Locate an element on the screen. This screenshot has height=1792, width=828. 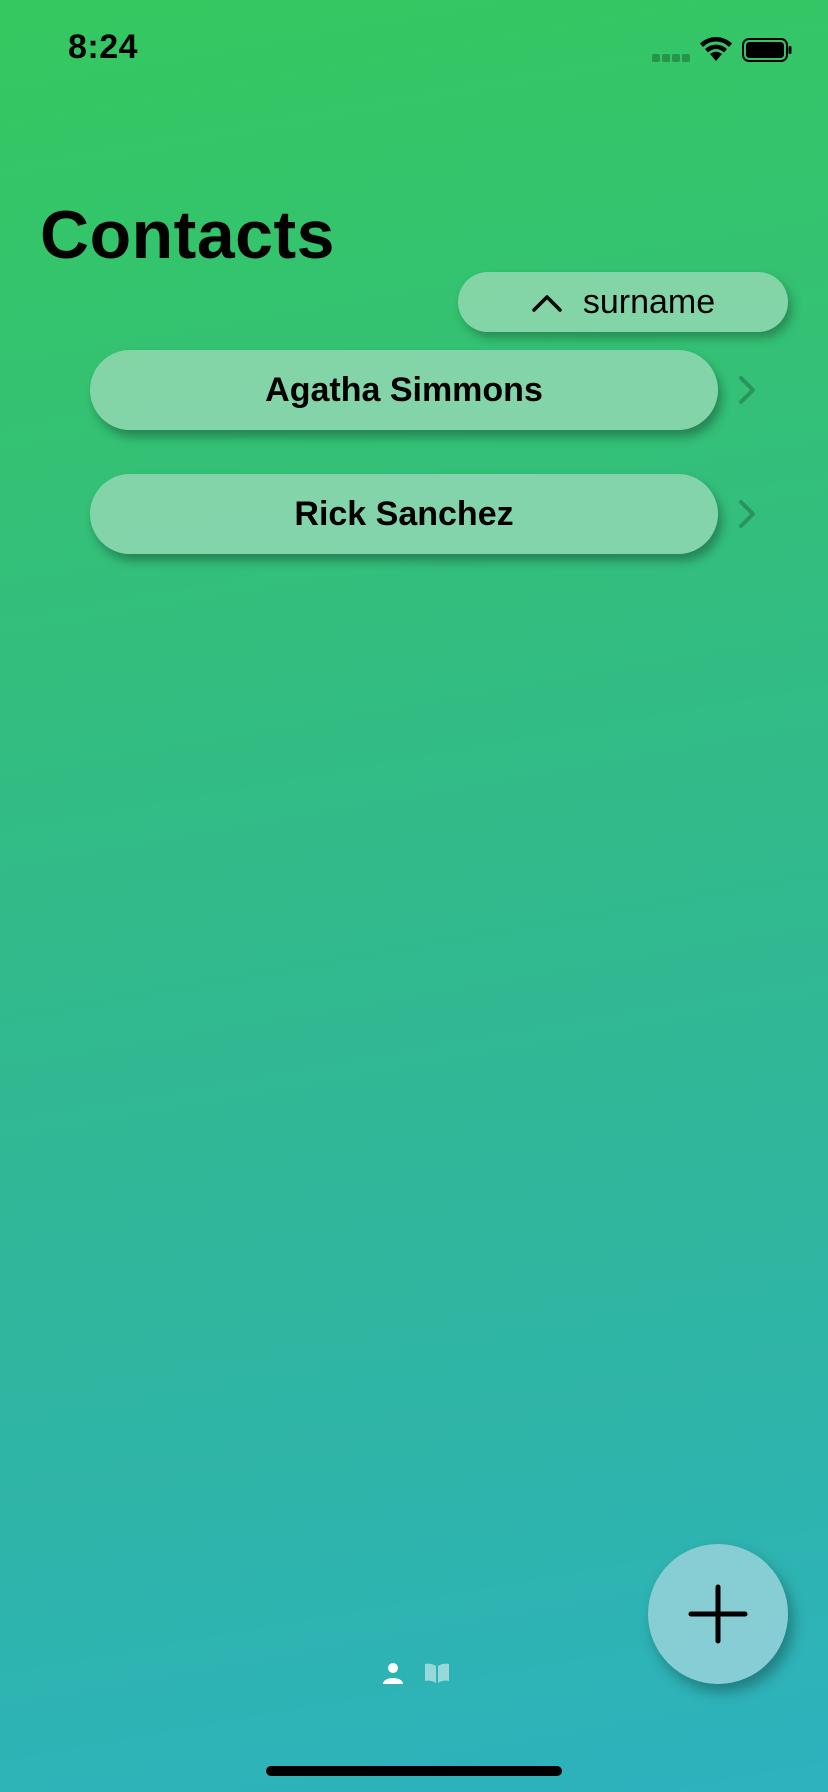
plus-icon is located at coordinates (718, 1614).